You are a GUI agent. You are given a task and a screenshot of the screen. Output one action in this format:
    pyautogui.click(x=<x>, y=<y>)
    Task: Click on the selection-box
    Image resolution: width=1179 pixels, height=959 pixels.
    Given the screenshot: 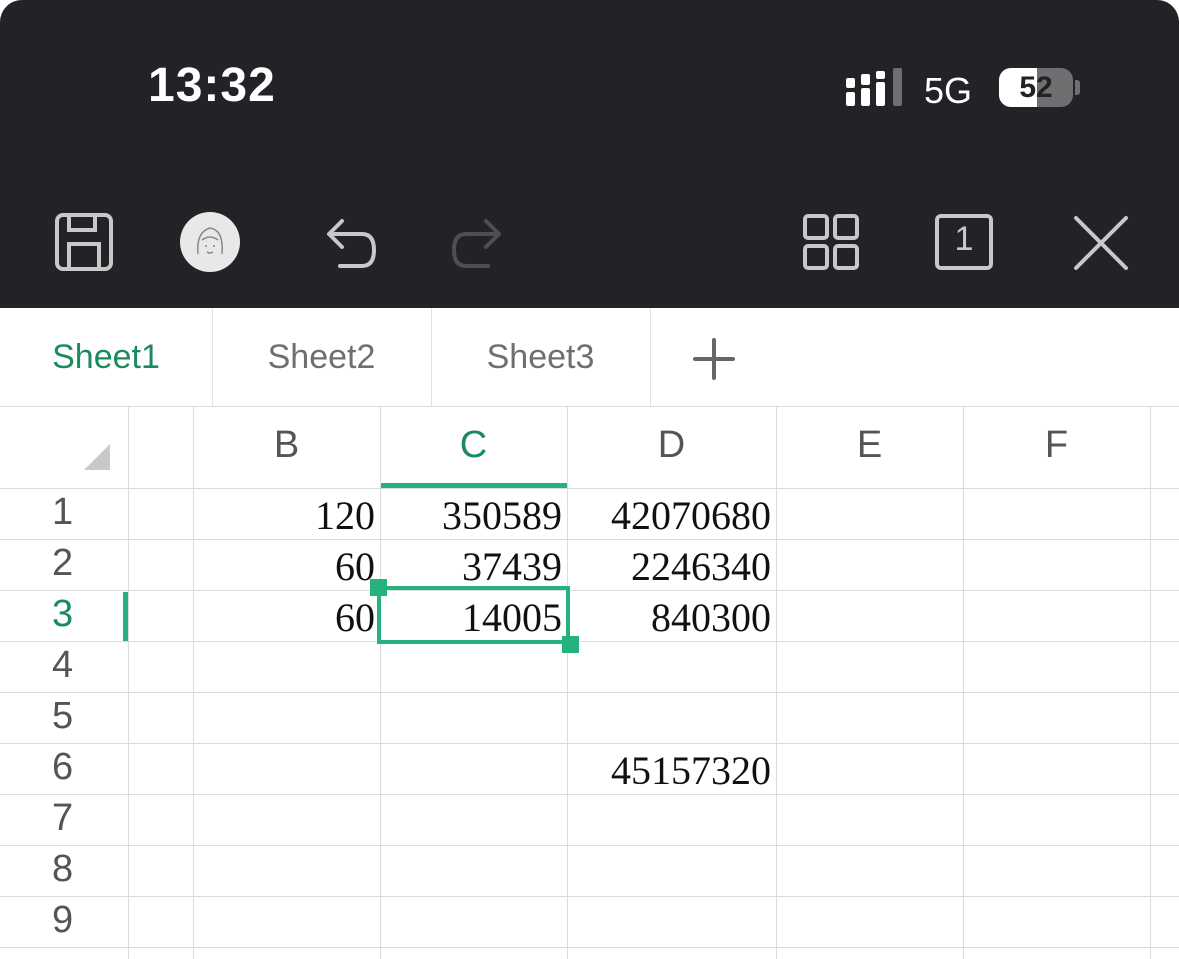 What is the action you would take?
    pyautogui.click(x=473, y=615)
    